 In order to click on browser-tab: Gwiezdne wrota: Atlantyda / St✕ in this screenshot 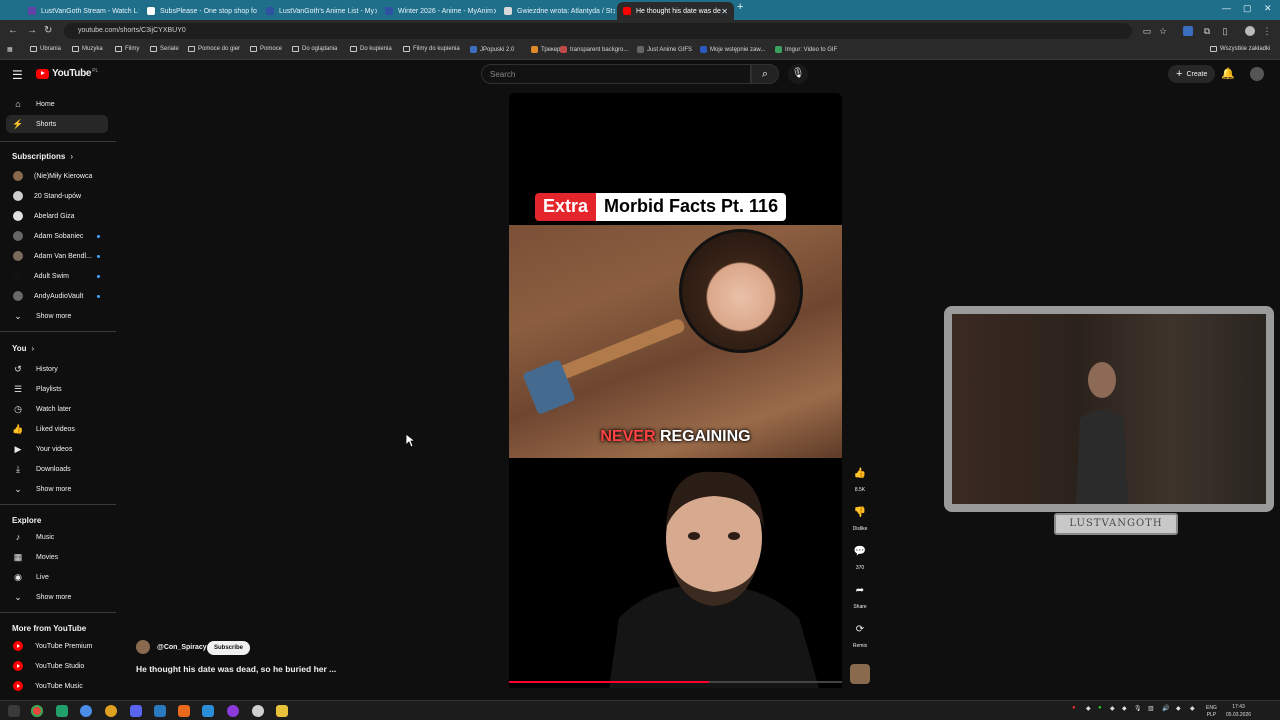, I will do `click(556, 11)`.